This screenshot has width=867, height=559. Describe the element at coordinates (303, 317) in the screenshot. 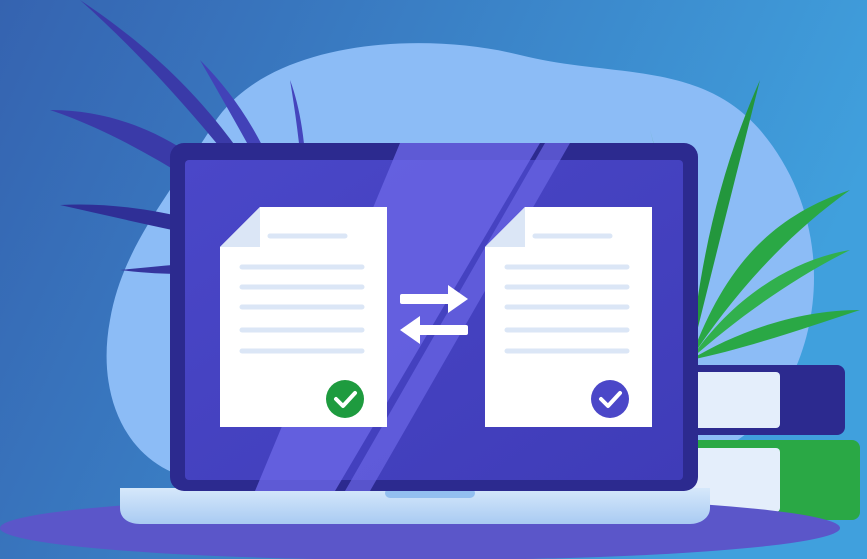

I see `left-document` at that location.